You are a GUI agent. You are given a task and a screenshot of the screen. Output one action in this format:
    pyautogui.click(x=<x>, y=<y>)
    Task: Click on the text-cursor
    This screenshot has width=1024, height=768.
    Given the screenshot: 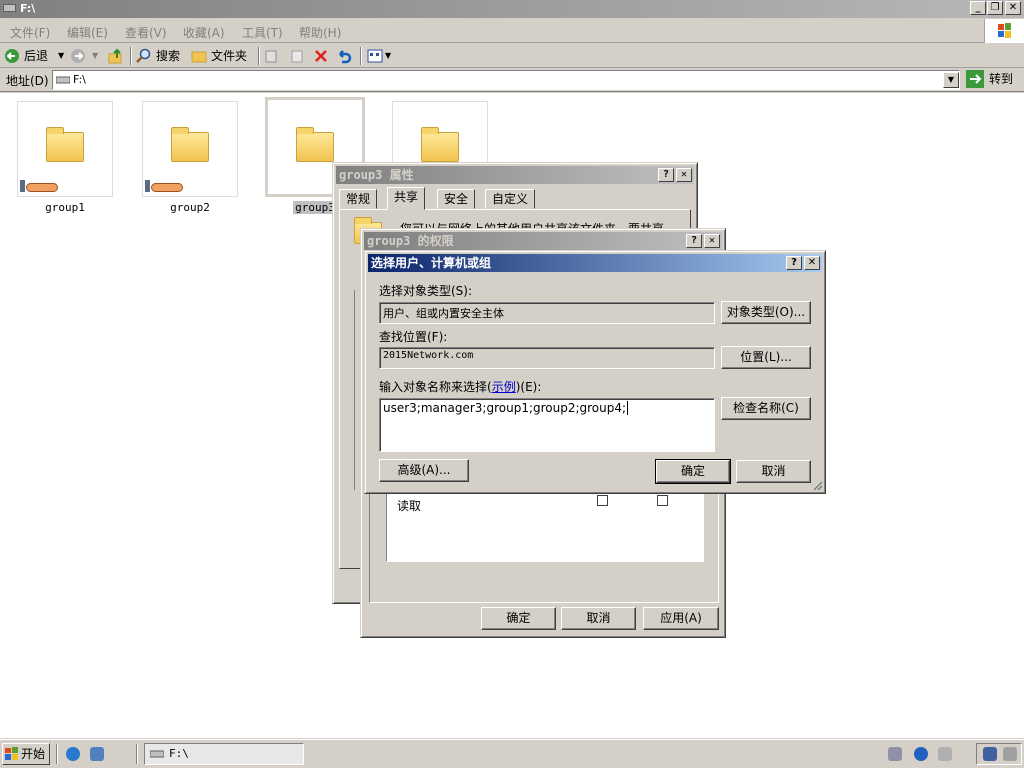 What is the action you would take?
    pyautogui.click(x=628, y=408)
    